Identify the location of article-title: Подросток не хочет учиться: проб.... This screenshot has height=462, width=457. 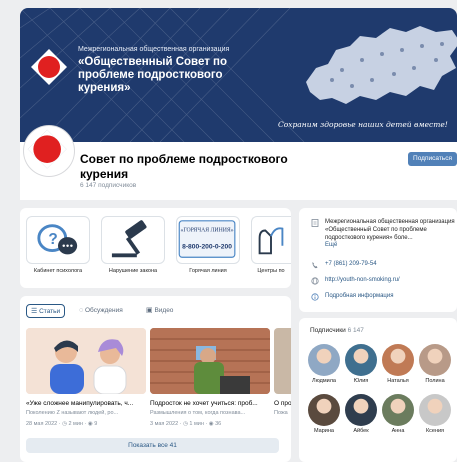
(211, 403).